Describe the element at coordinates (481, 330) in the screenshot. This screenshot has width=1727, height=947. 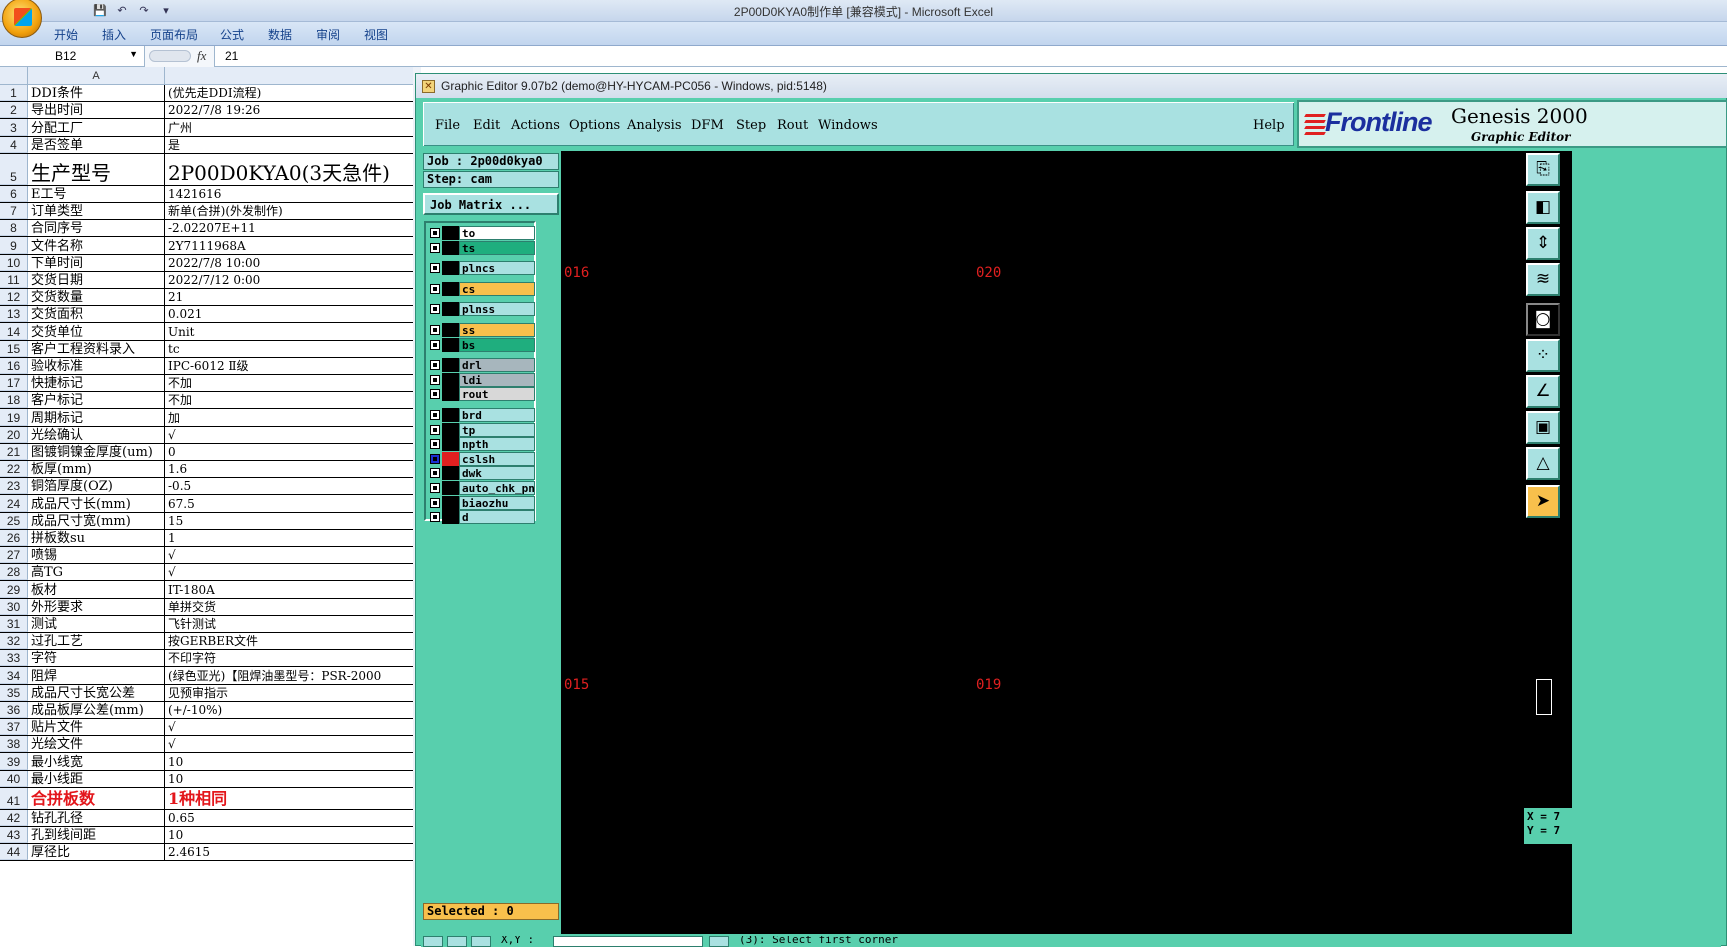
I see `layer-row: ss` at that location.